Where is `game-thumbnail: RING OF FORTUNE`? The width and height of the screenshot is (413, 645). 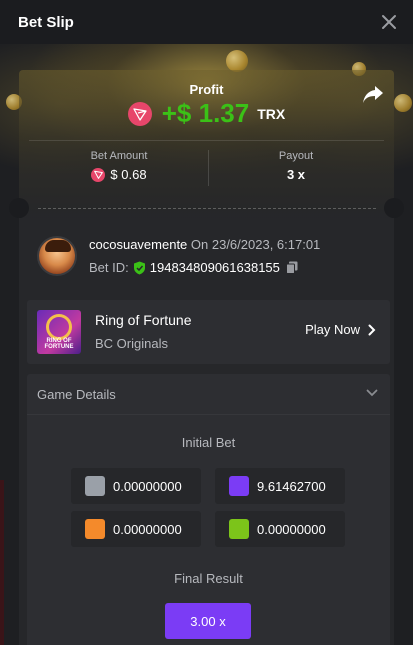
game-thumbnail: RING OF FORTUNE is located at coordinates (59, 332).